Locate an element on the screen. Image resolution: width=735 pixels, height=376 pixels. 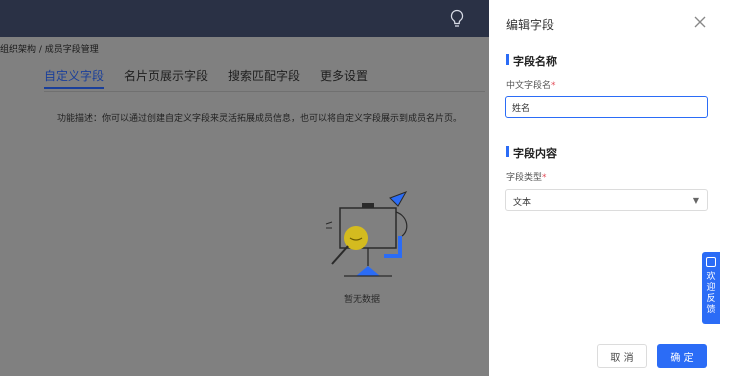
tab-card-display-fields: 名片页展示字段 is located at coordinates (166, 78).